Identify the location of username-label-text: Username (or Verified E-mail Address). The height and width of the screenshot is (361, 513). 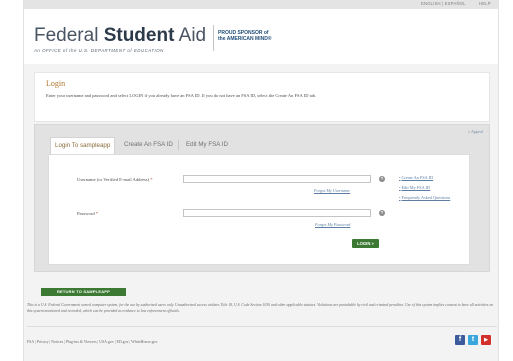
(113, 179).